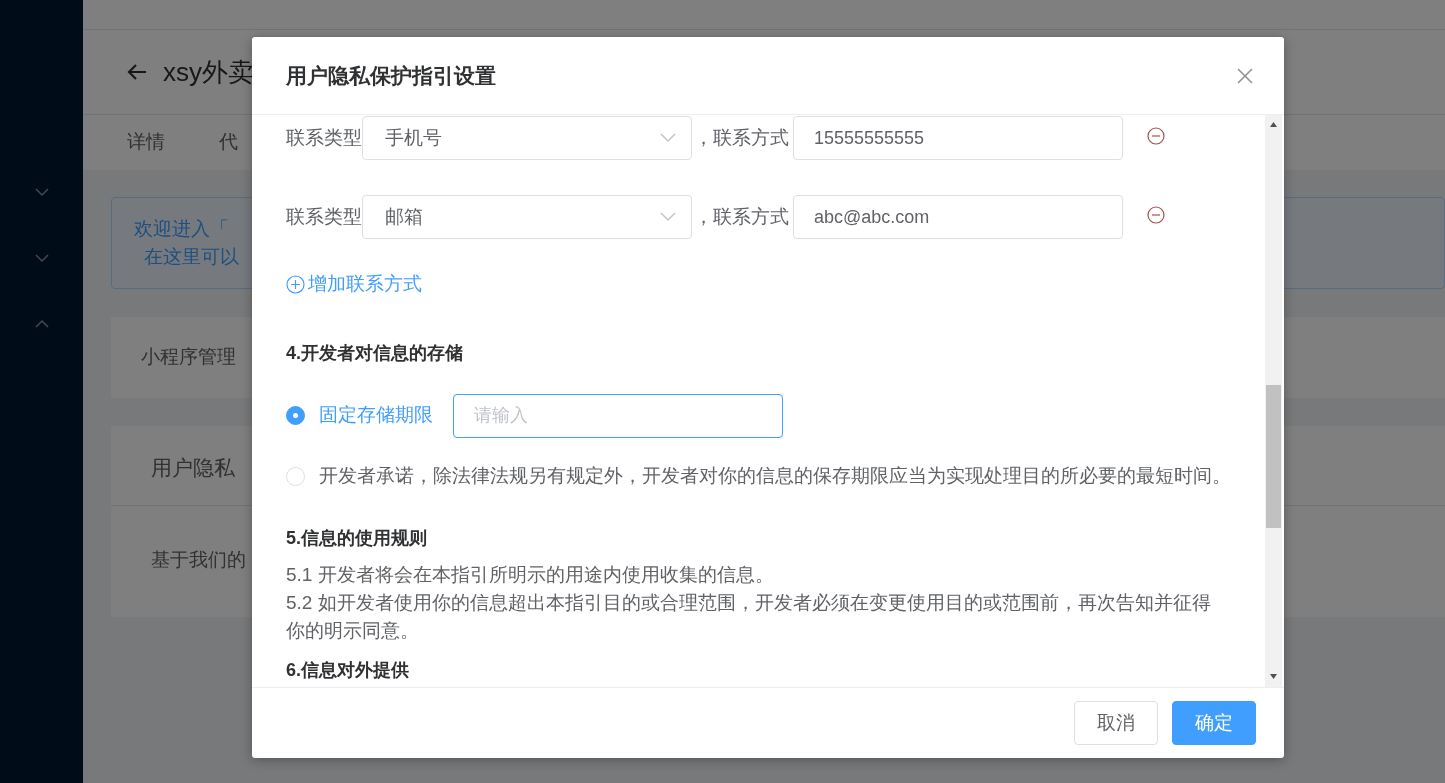  Describe the element at coordinates (357, 537) in the screenshot. I see `section-heading: 5.信息的使用规则` at that location.